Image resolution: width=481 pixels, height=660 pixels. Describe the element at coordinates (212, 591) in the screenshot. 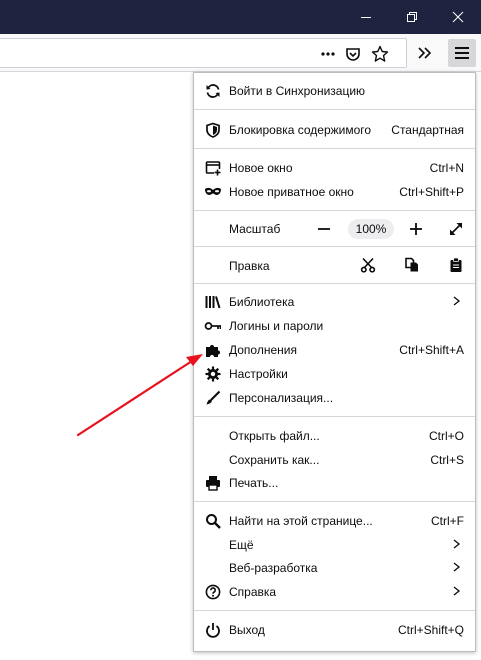

I see `help-icon` at that location.